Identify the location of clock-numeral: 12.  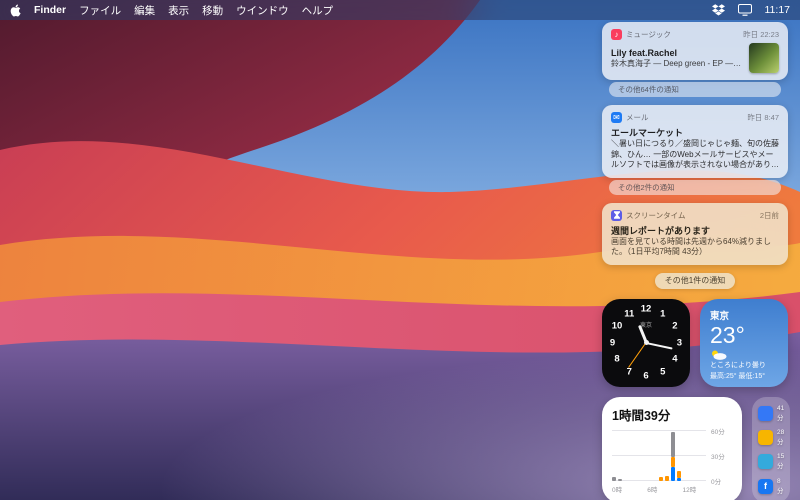
(646, 309).